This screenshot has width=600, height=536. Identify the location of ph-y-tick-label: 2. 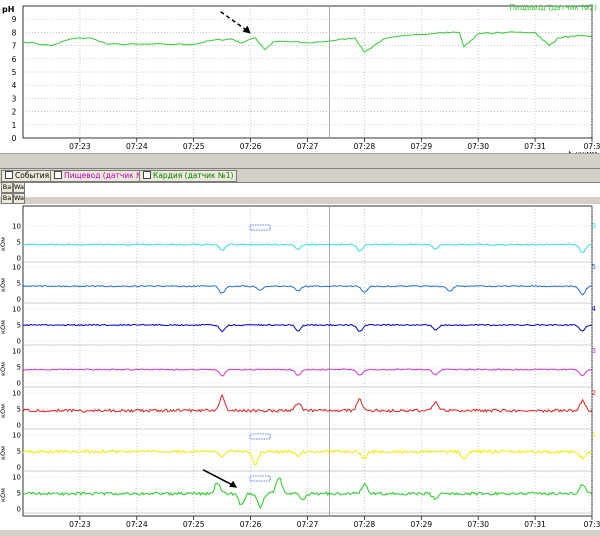
(14, 112).